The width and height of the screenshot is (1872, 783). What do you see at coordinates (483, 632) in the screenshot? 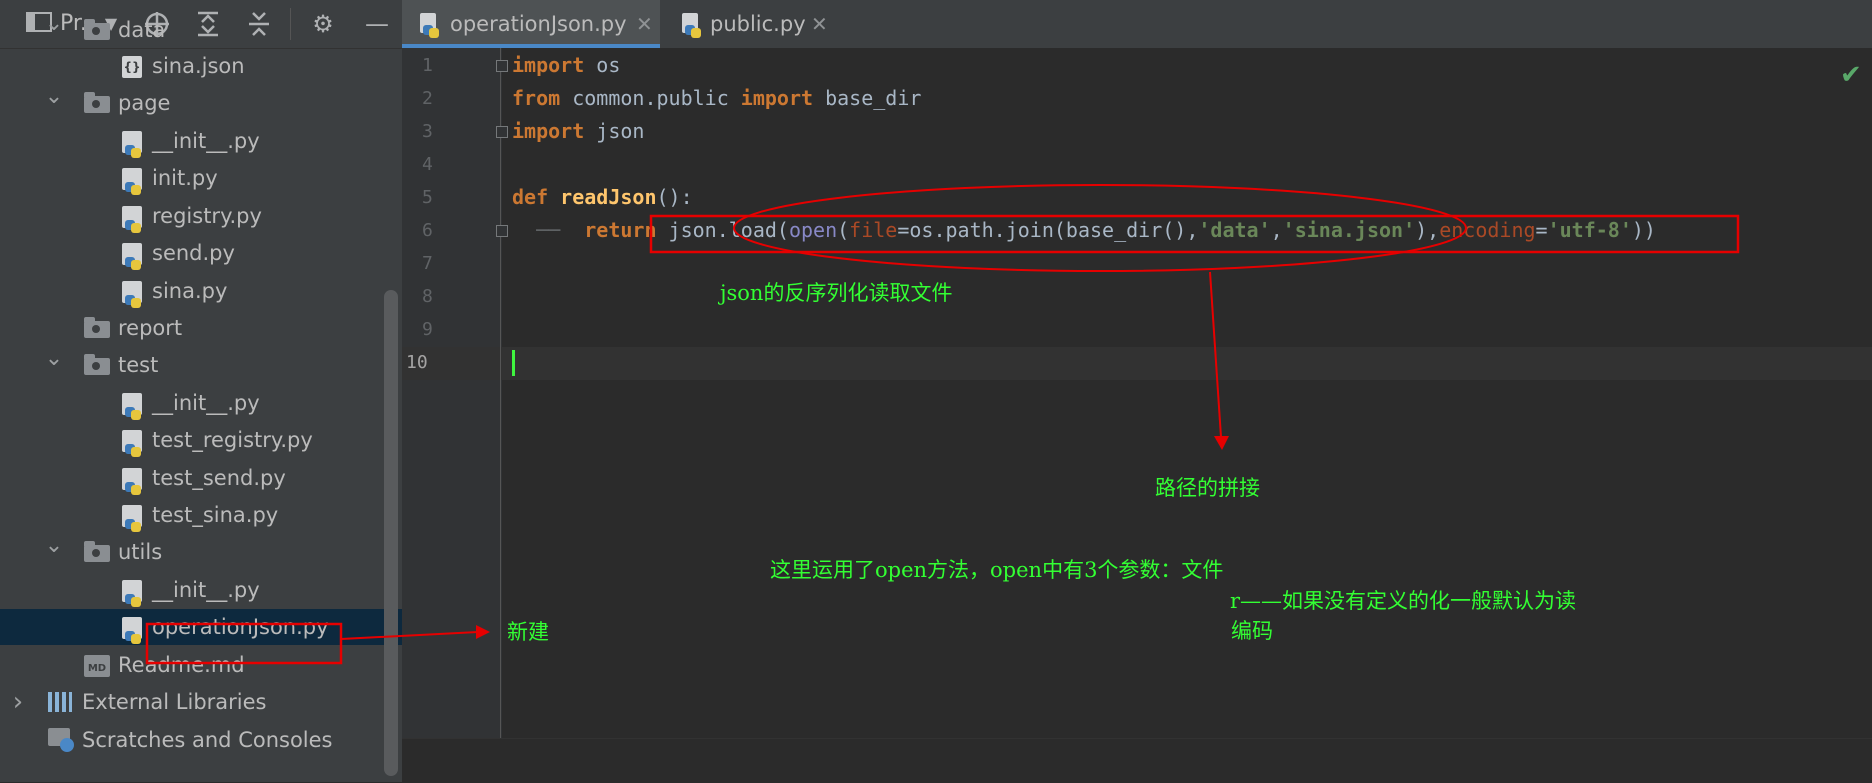
I see `new-file-arrow-head` at bounding box center [483, 632].